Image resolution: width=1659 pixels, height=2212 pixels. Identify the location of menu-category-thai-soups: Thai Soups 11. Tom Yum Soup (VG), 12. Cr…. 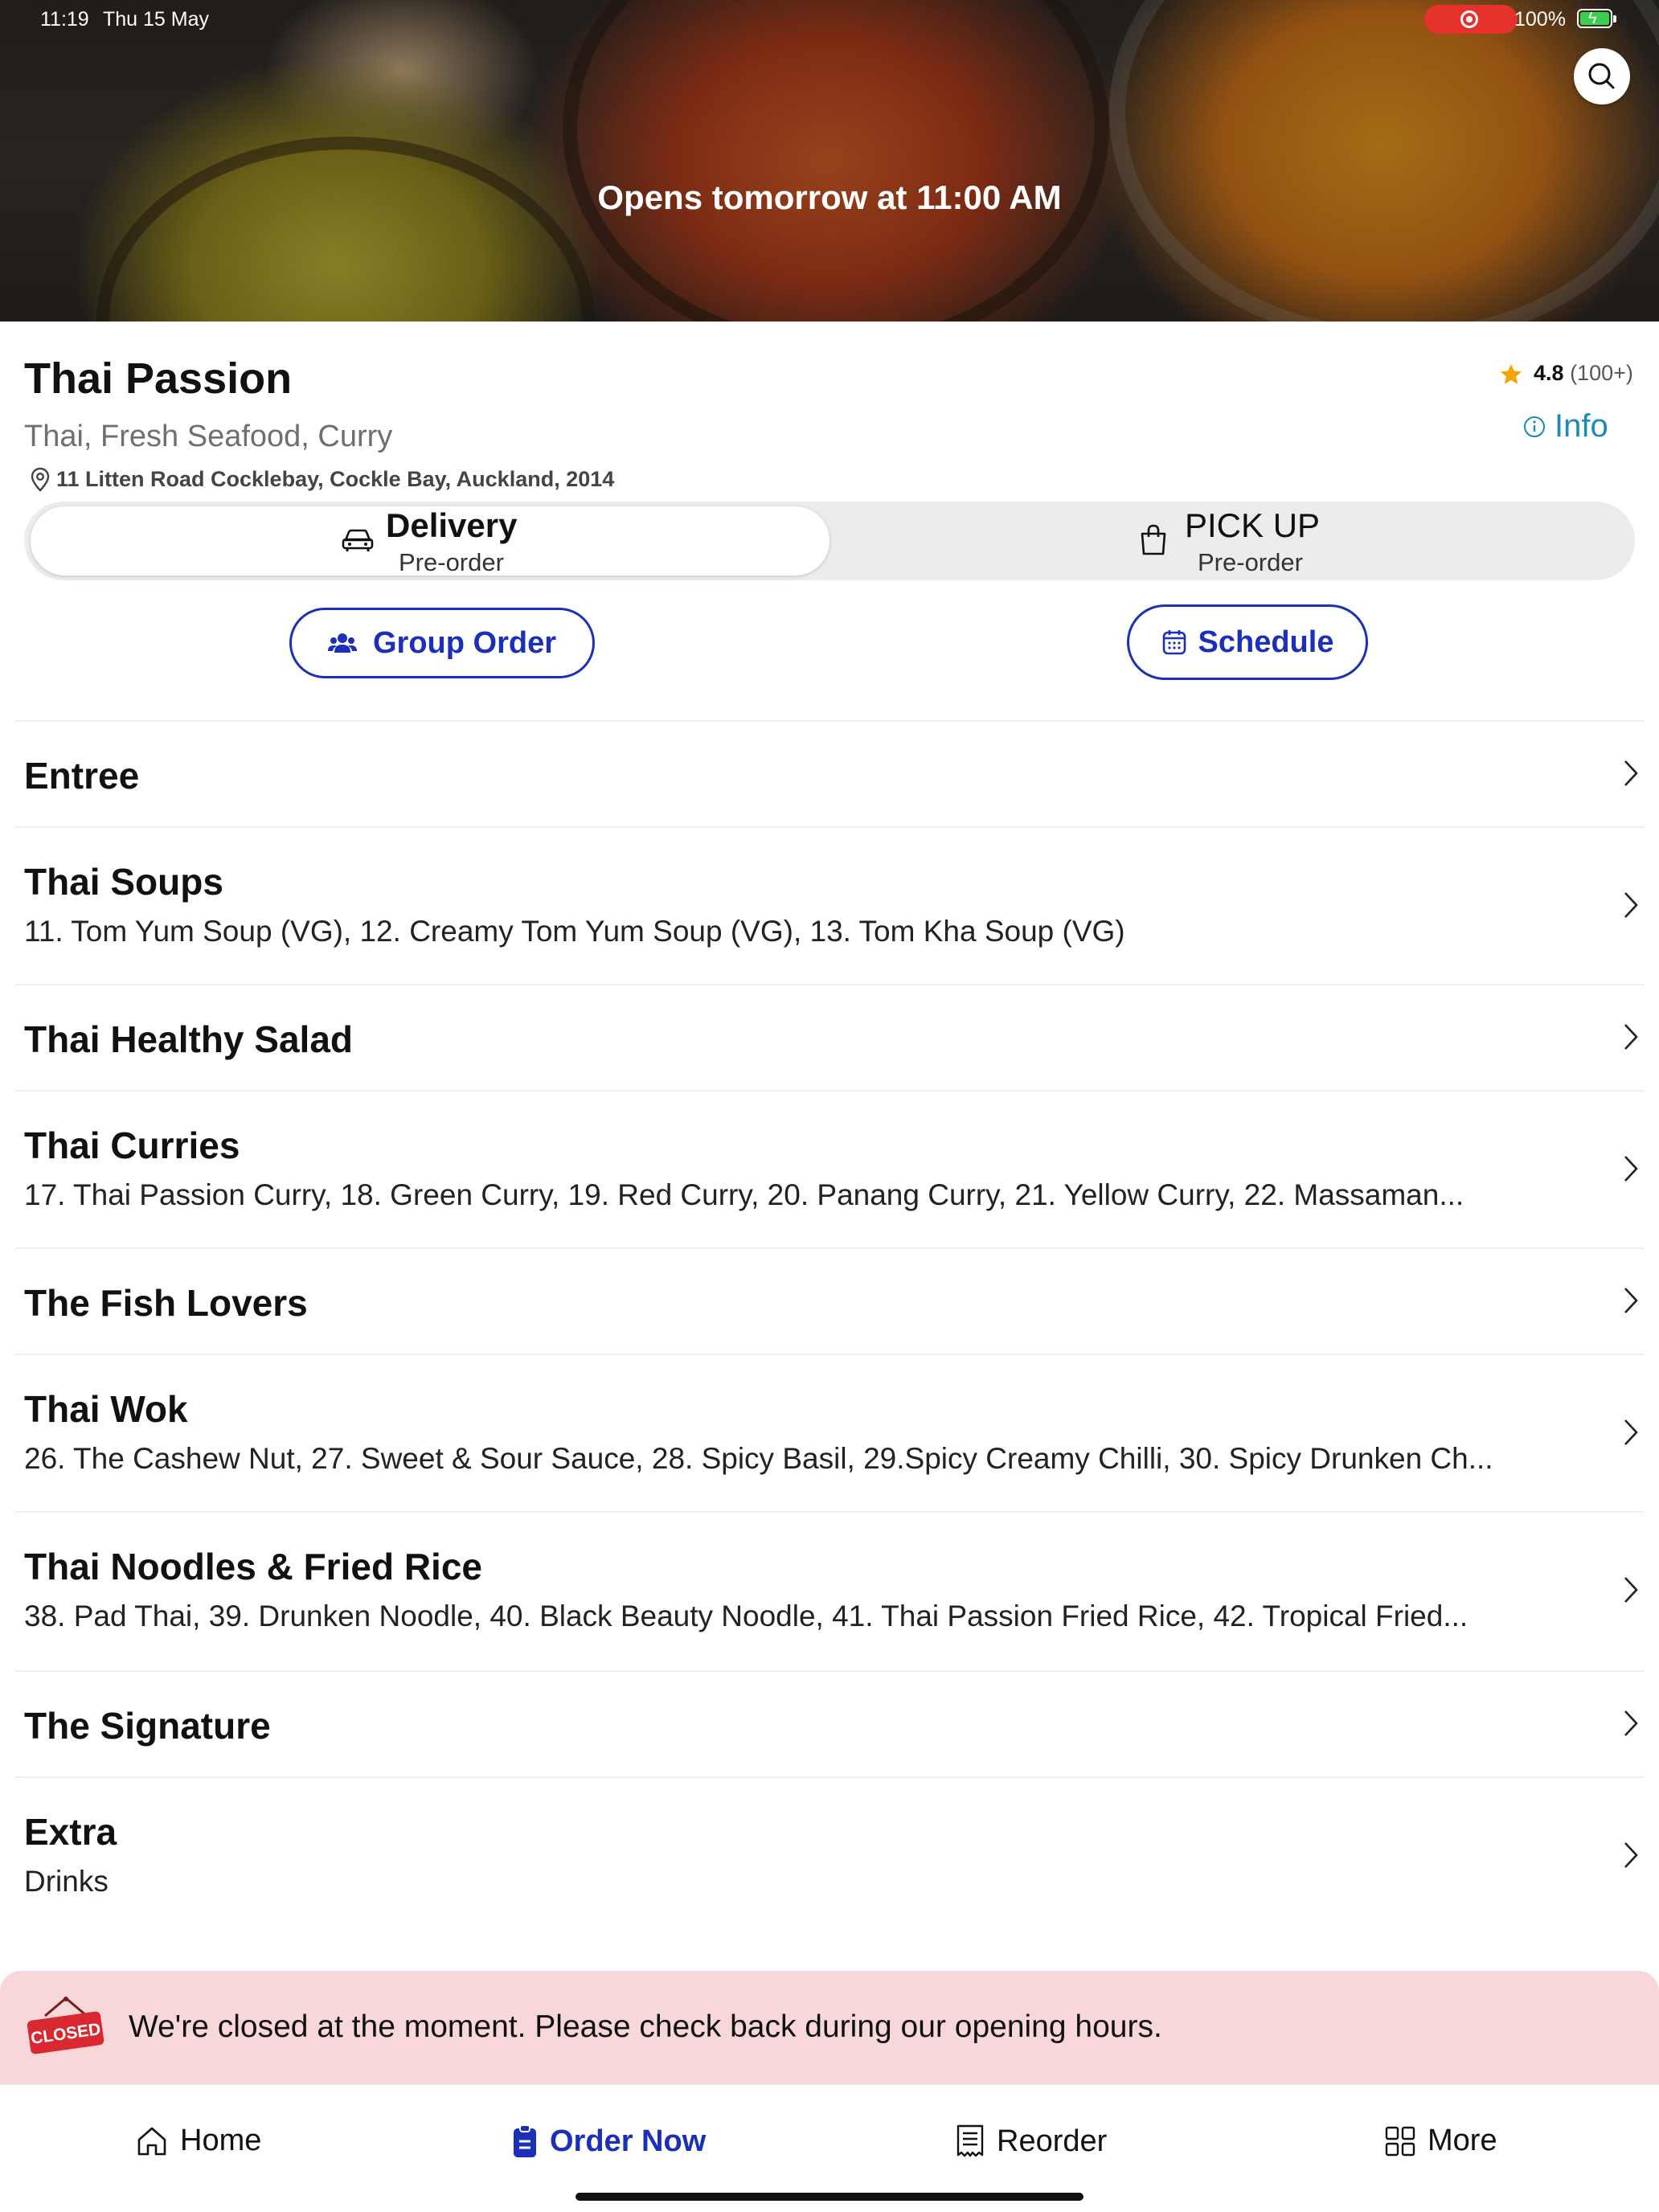
(829, 905).